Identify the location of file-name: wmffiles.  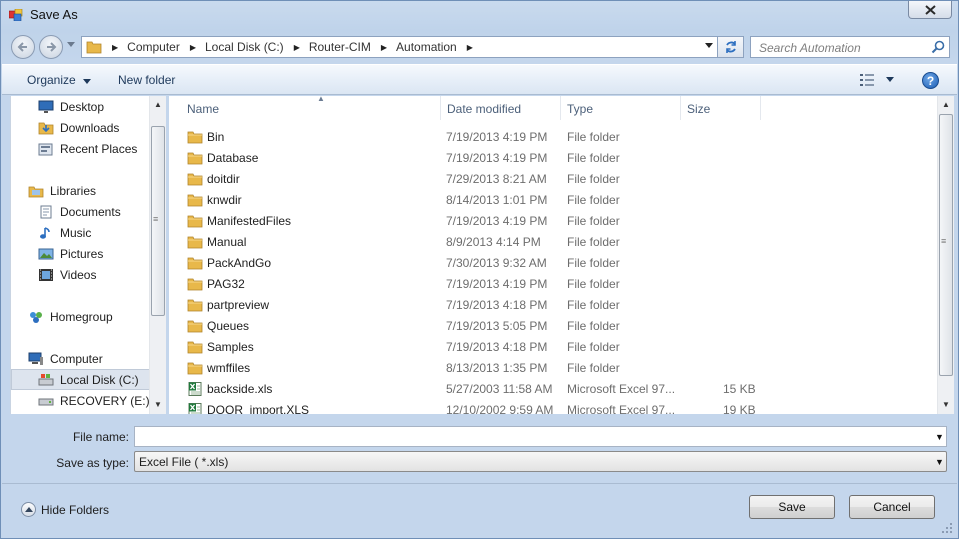
(229, 368).